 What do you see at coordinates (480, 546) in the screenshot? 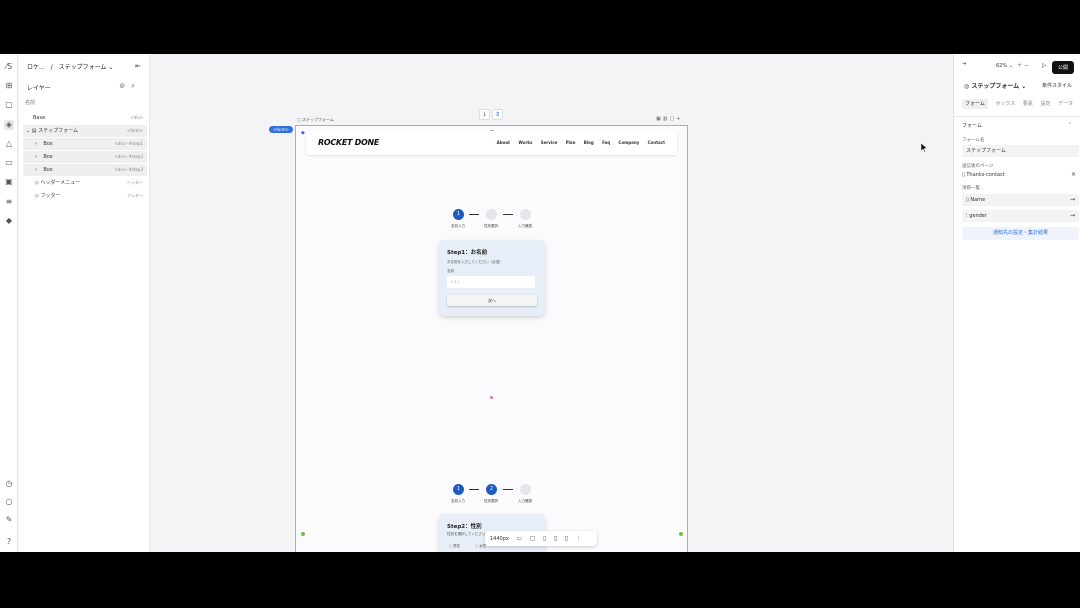
I see `gender-option-female: ○ 女性` at bounding box center [480, 546].